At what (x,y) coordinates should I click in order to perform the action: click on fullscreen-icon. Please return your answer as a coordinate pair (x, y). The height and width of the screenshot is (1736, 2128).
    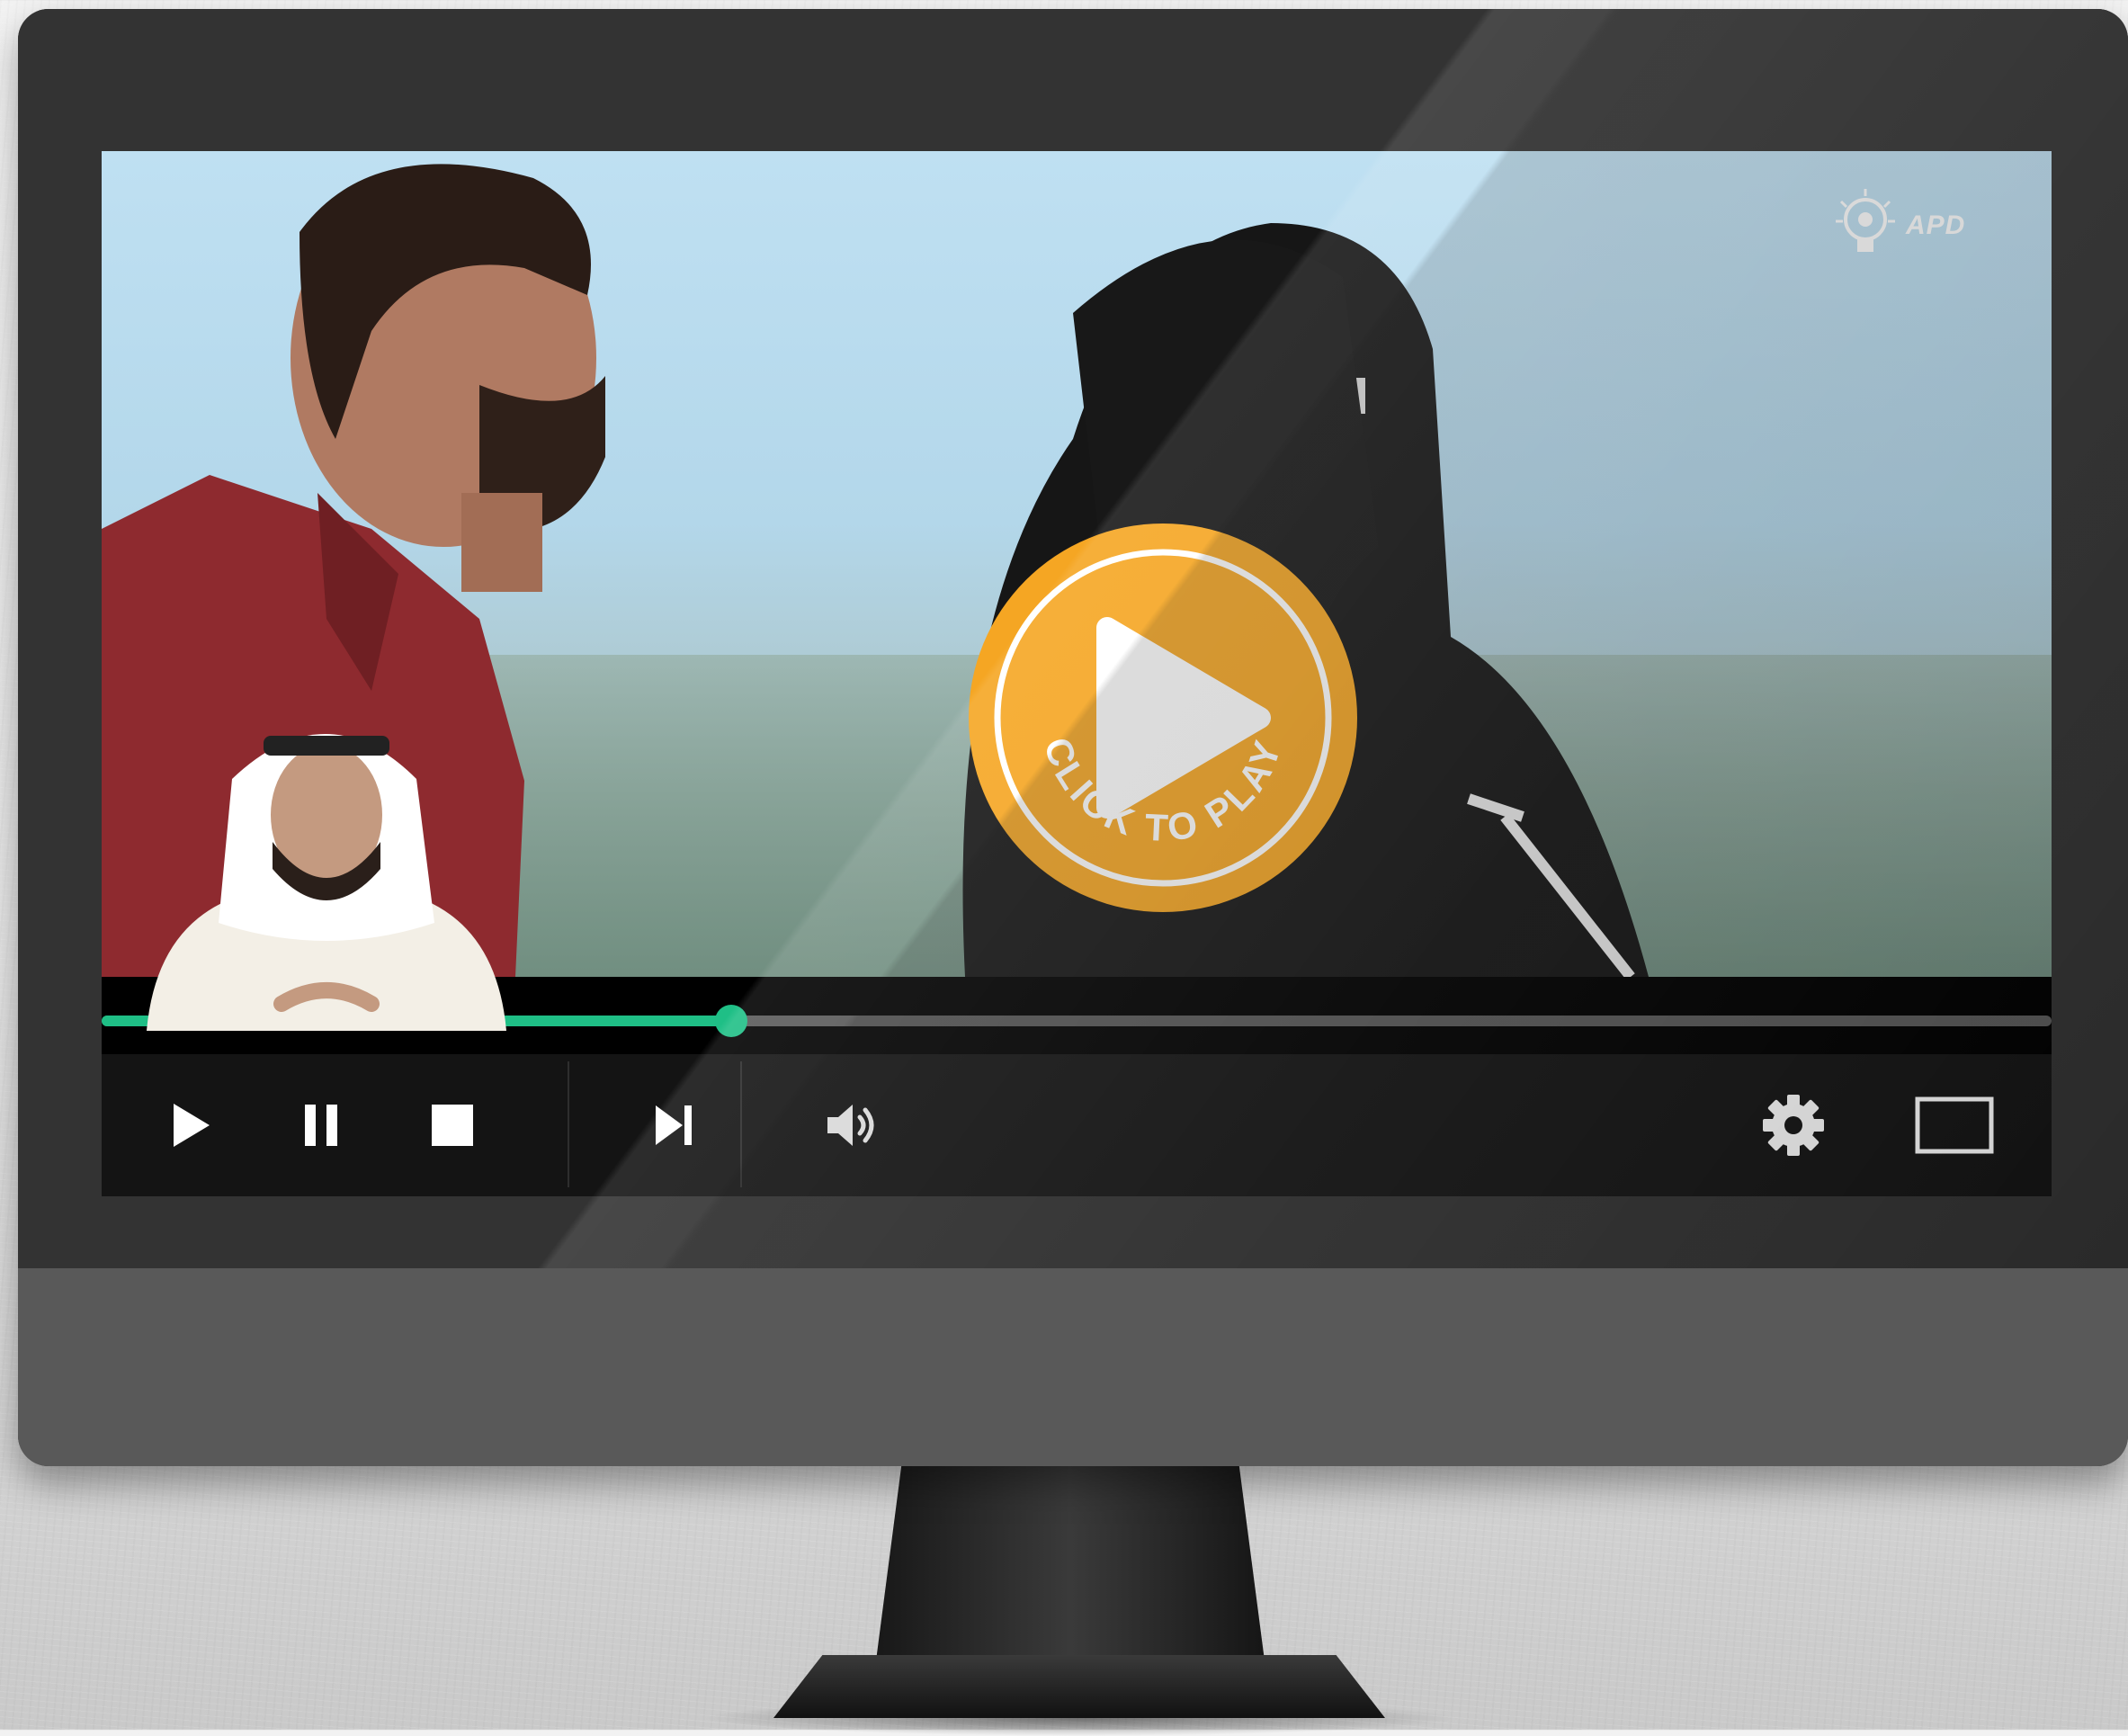
    Looking at the image, I should click on (1954, 1125).